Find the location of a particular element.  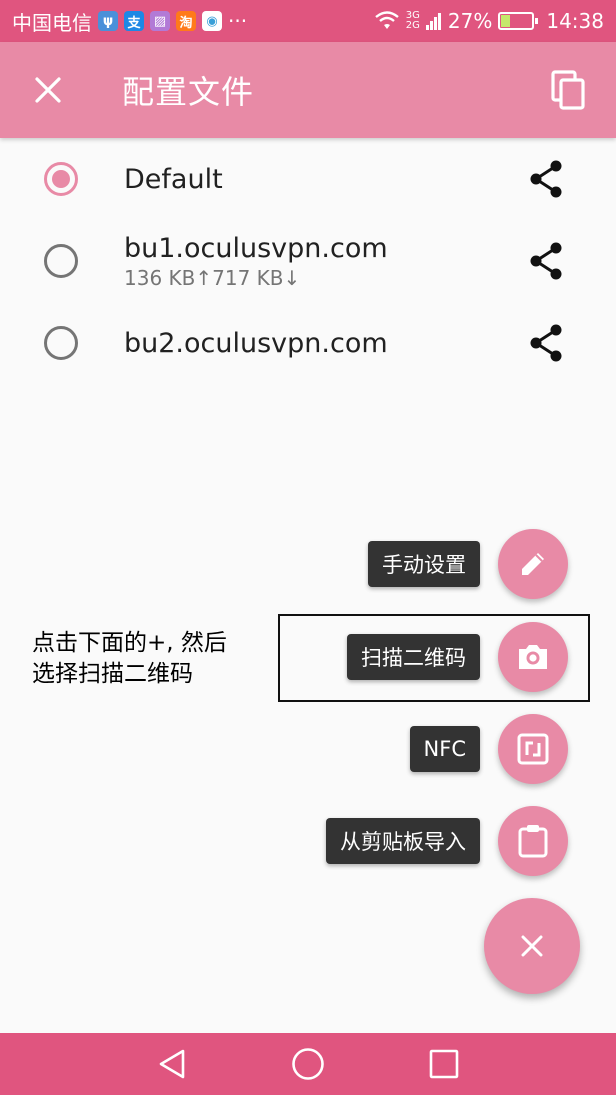

more-notifications-icon: ··· is located at coordinates (238, 21).